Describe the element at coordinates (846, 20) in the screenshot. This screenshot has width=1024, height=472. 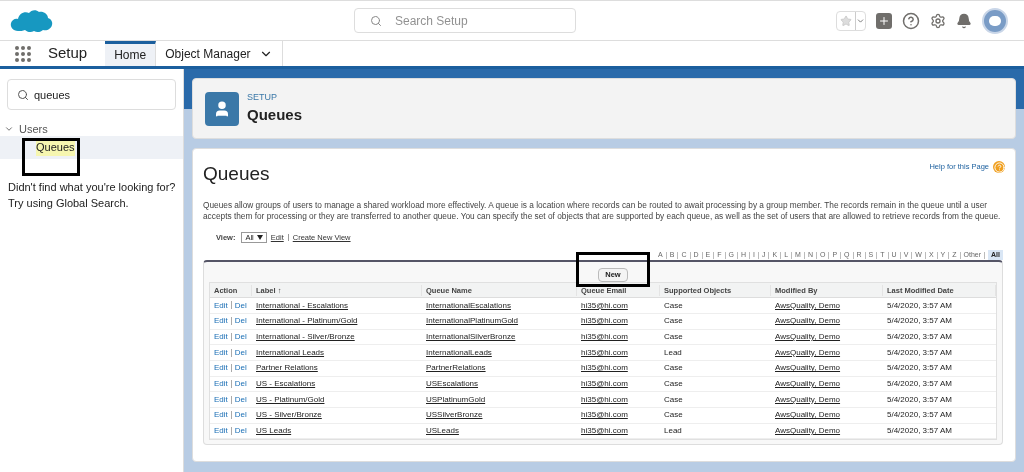
I see `star-icon` at that location.